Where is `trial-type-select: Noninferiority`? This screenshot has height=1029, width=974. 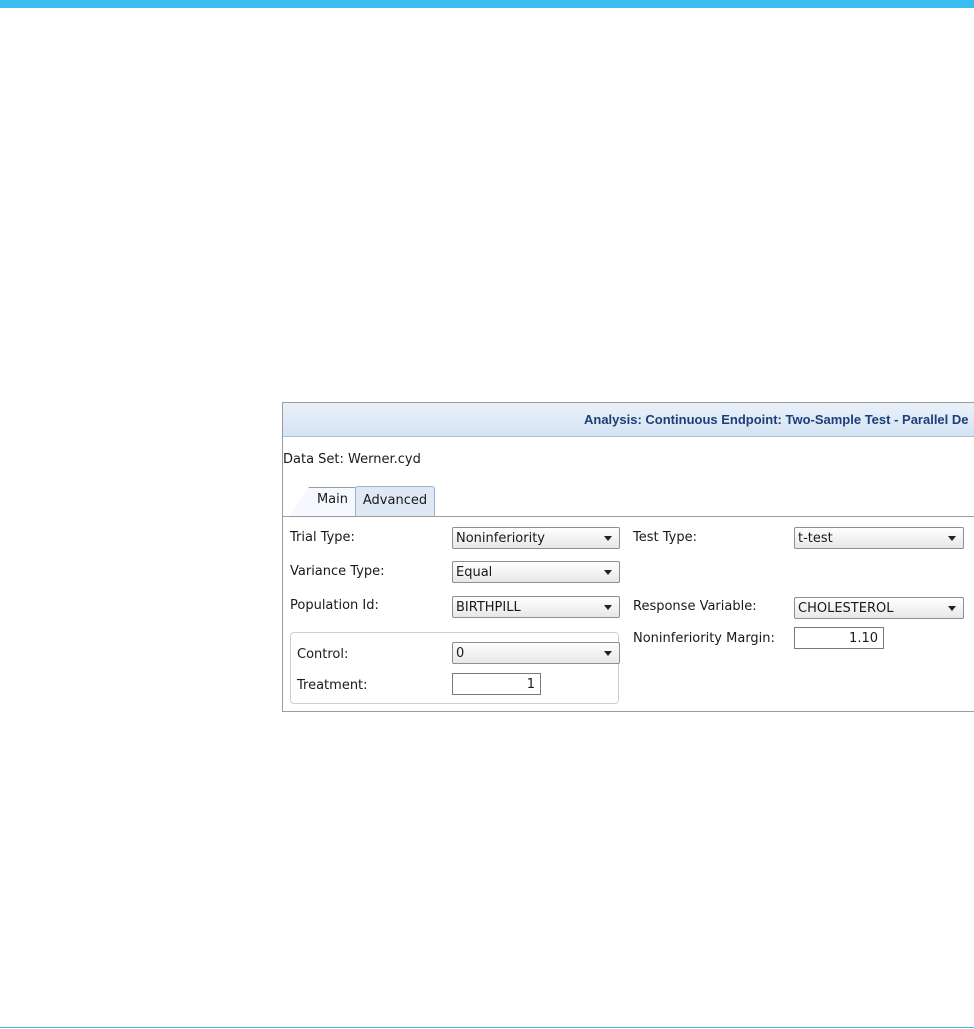 trial-type-select: Noninferiority is located at coordinates (536, 538).